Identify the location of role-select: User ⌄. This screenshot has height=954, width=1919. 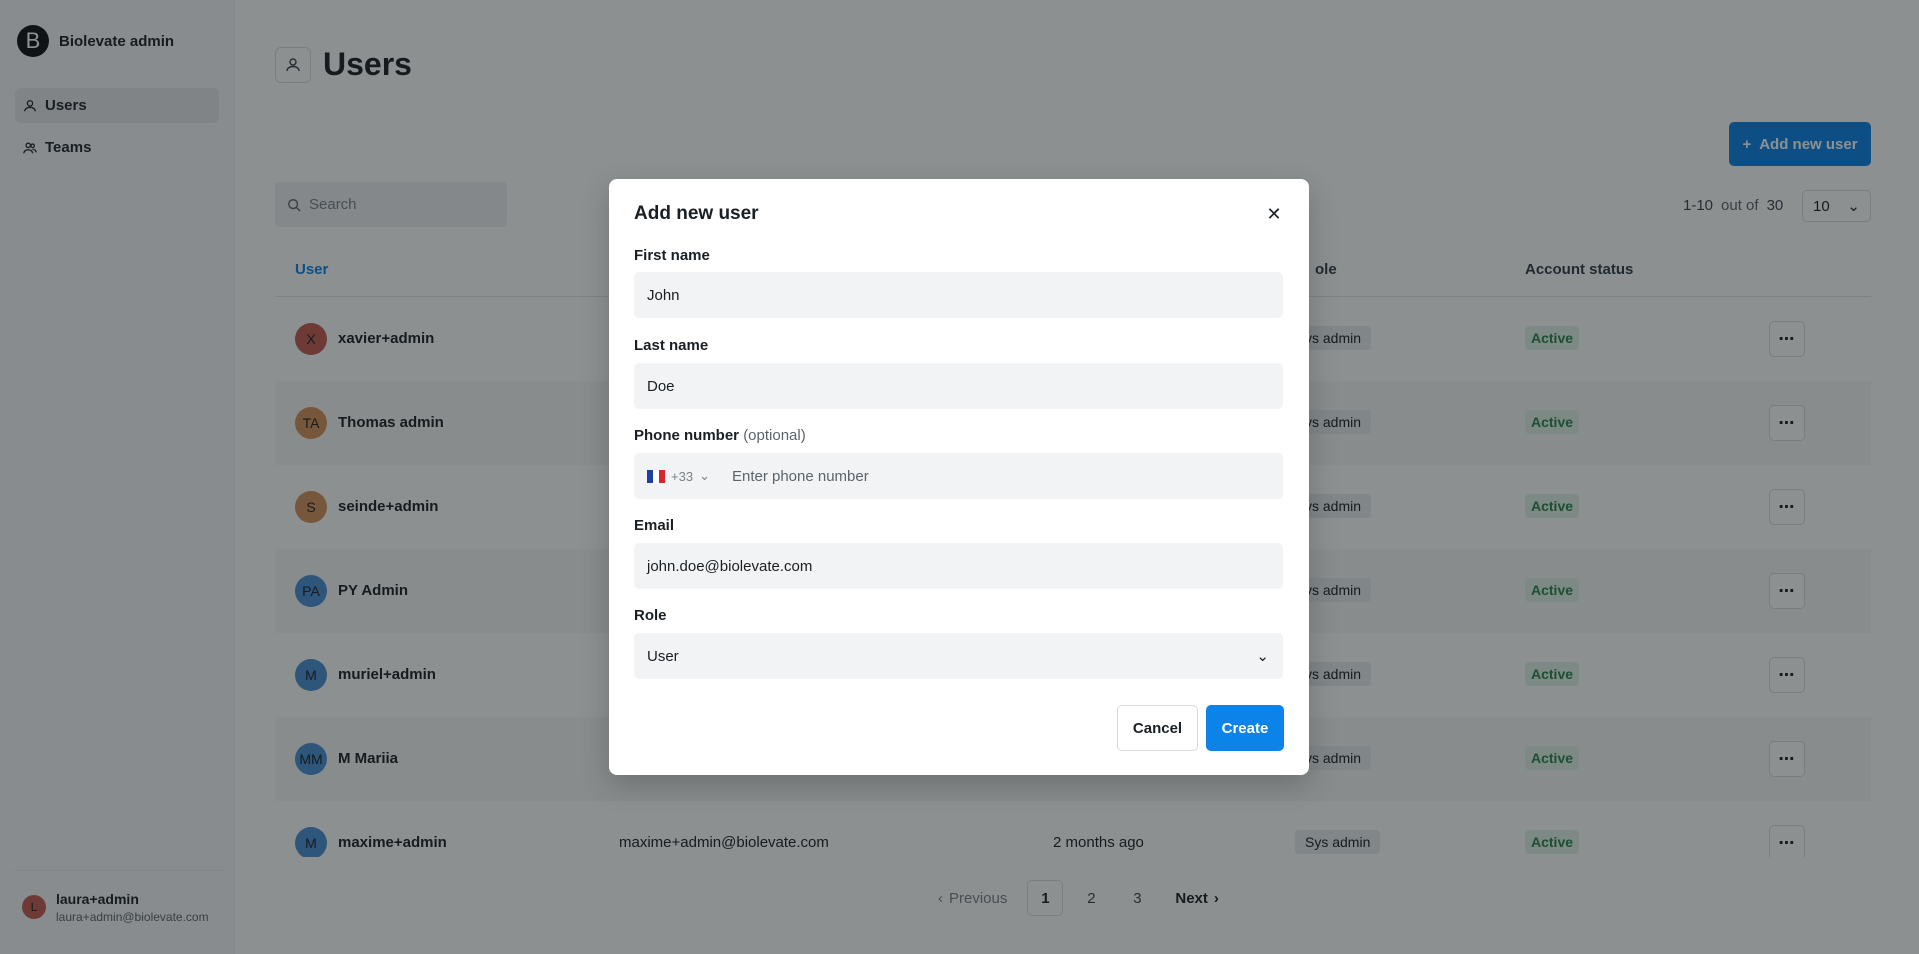
(958, 656).